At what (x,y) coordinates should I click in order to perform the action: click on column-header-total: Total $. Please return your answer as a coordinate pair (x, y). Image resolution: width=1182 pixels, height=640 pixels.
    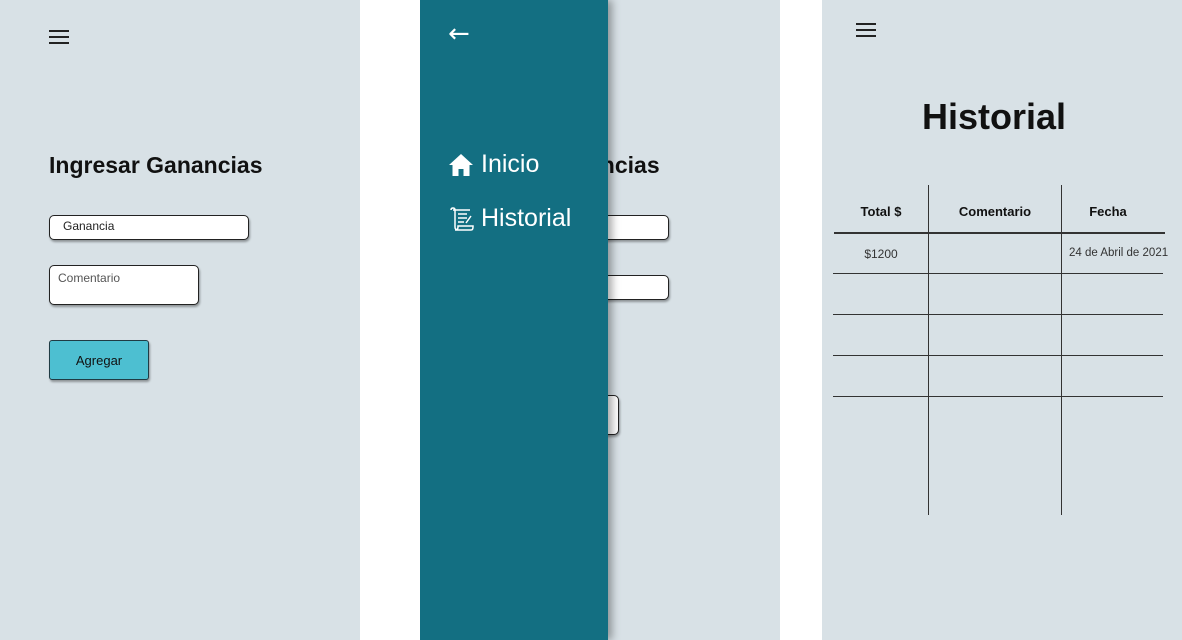
    Looking at the image, I should click on (881, 211).